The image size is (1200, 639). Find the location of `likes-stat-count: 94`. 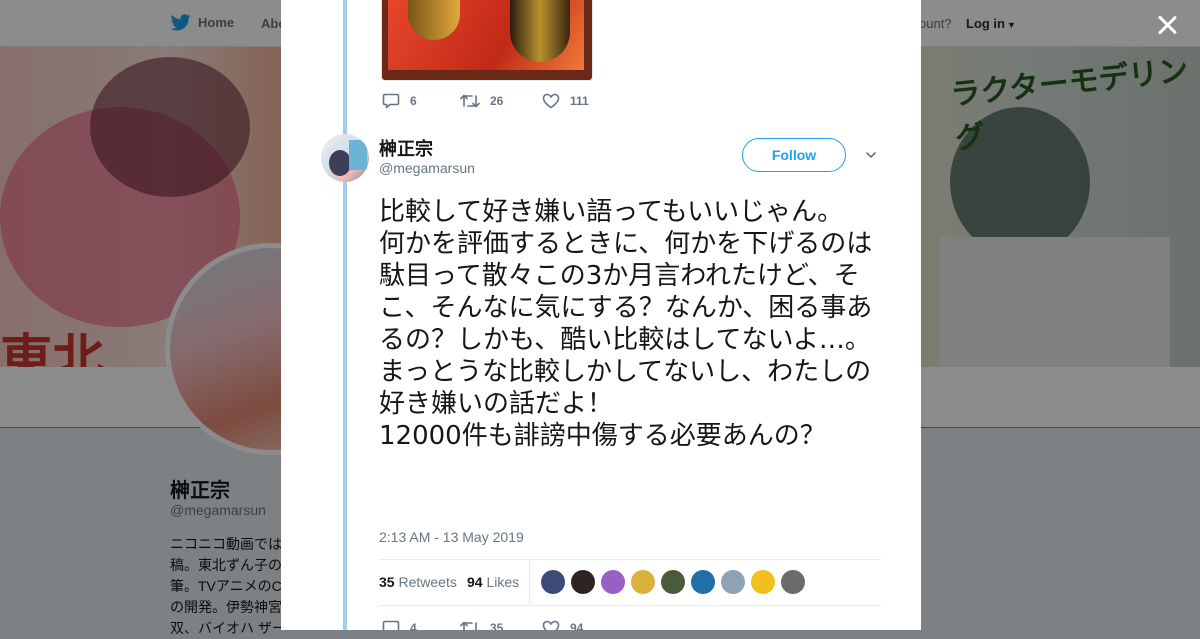

likes-stat-count: 94 is located at coordinates (475, 582).